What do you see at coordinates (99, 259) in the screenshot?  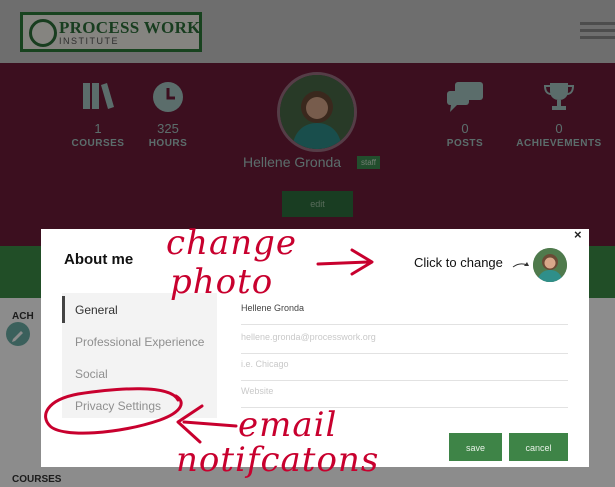 I see `modal-title: About me` at bounding box center [99, 259].